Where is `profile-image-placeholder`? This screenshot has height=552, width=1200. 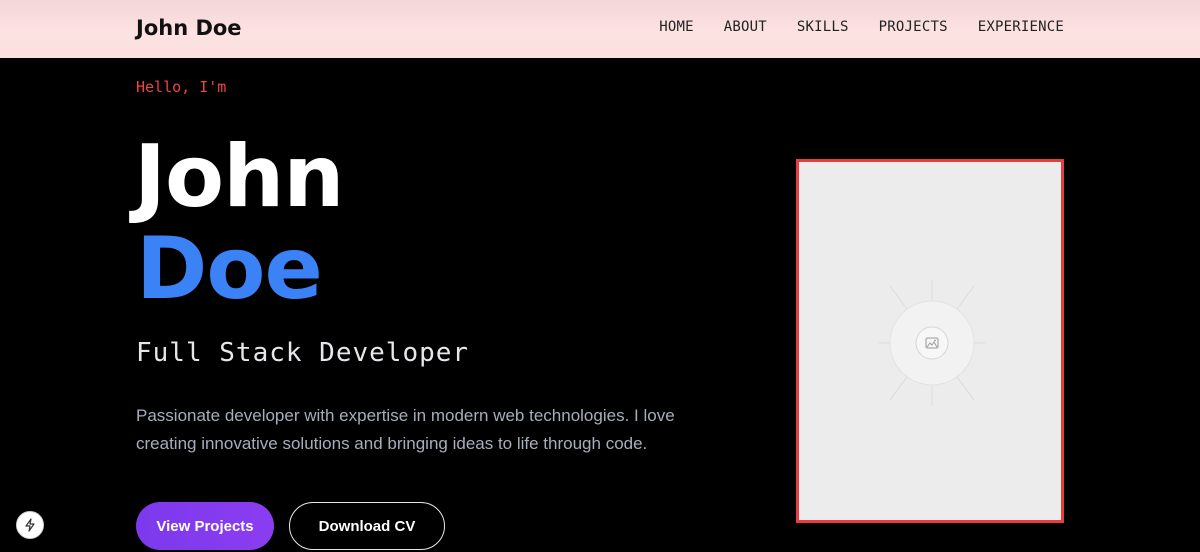
profile-image-placeholder is located at coordinates (930, 341).